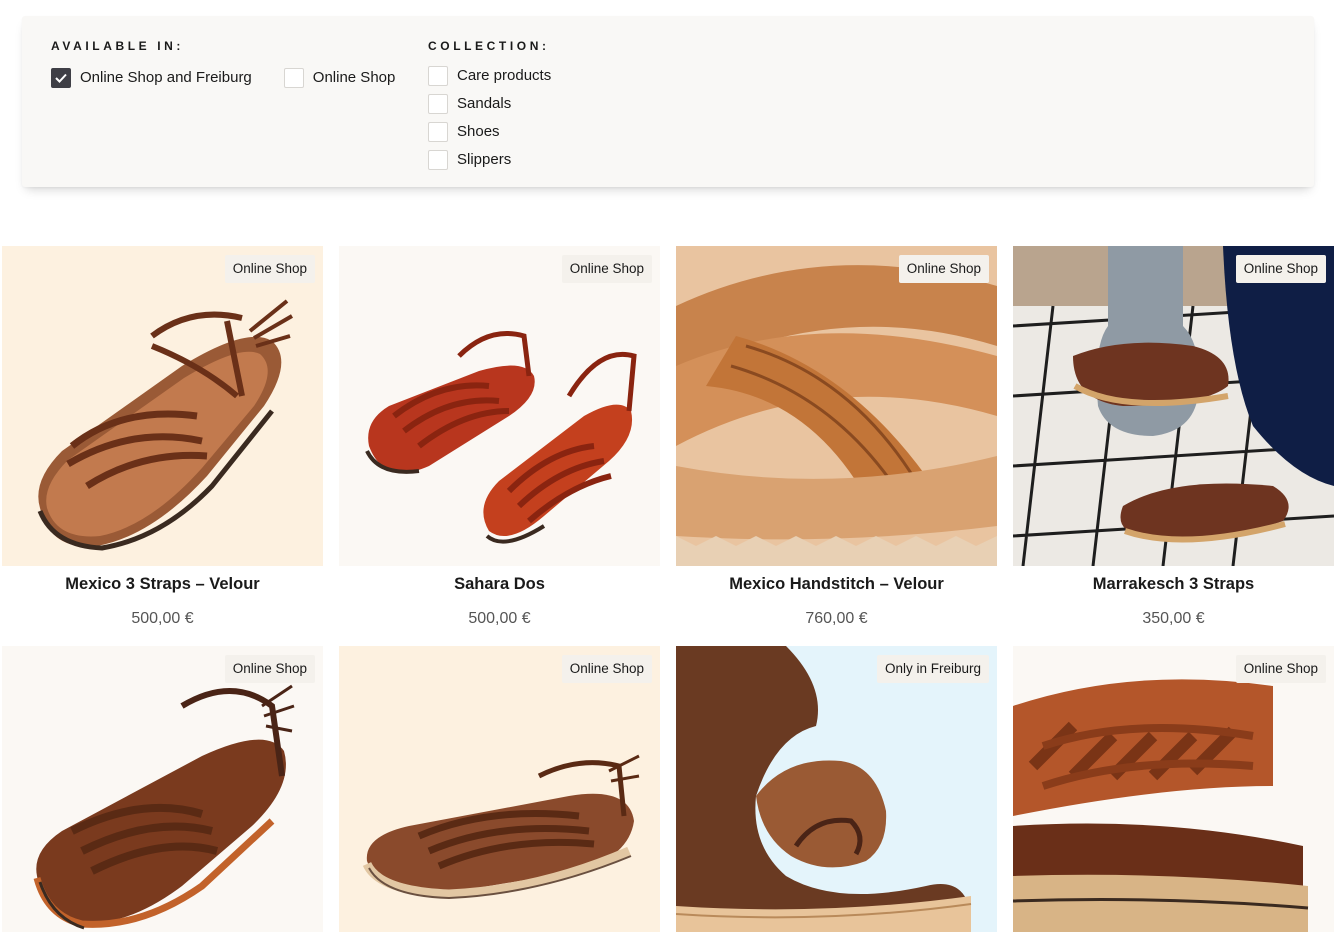 This screenshot has height=932, width=1334. I want to click on product-price: 350,00 €, so click(1173, 618).